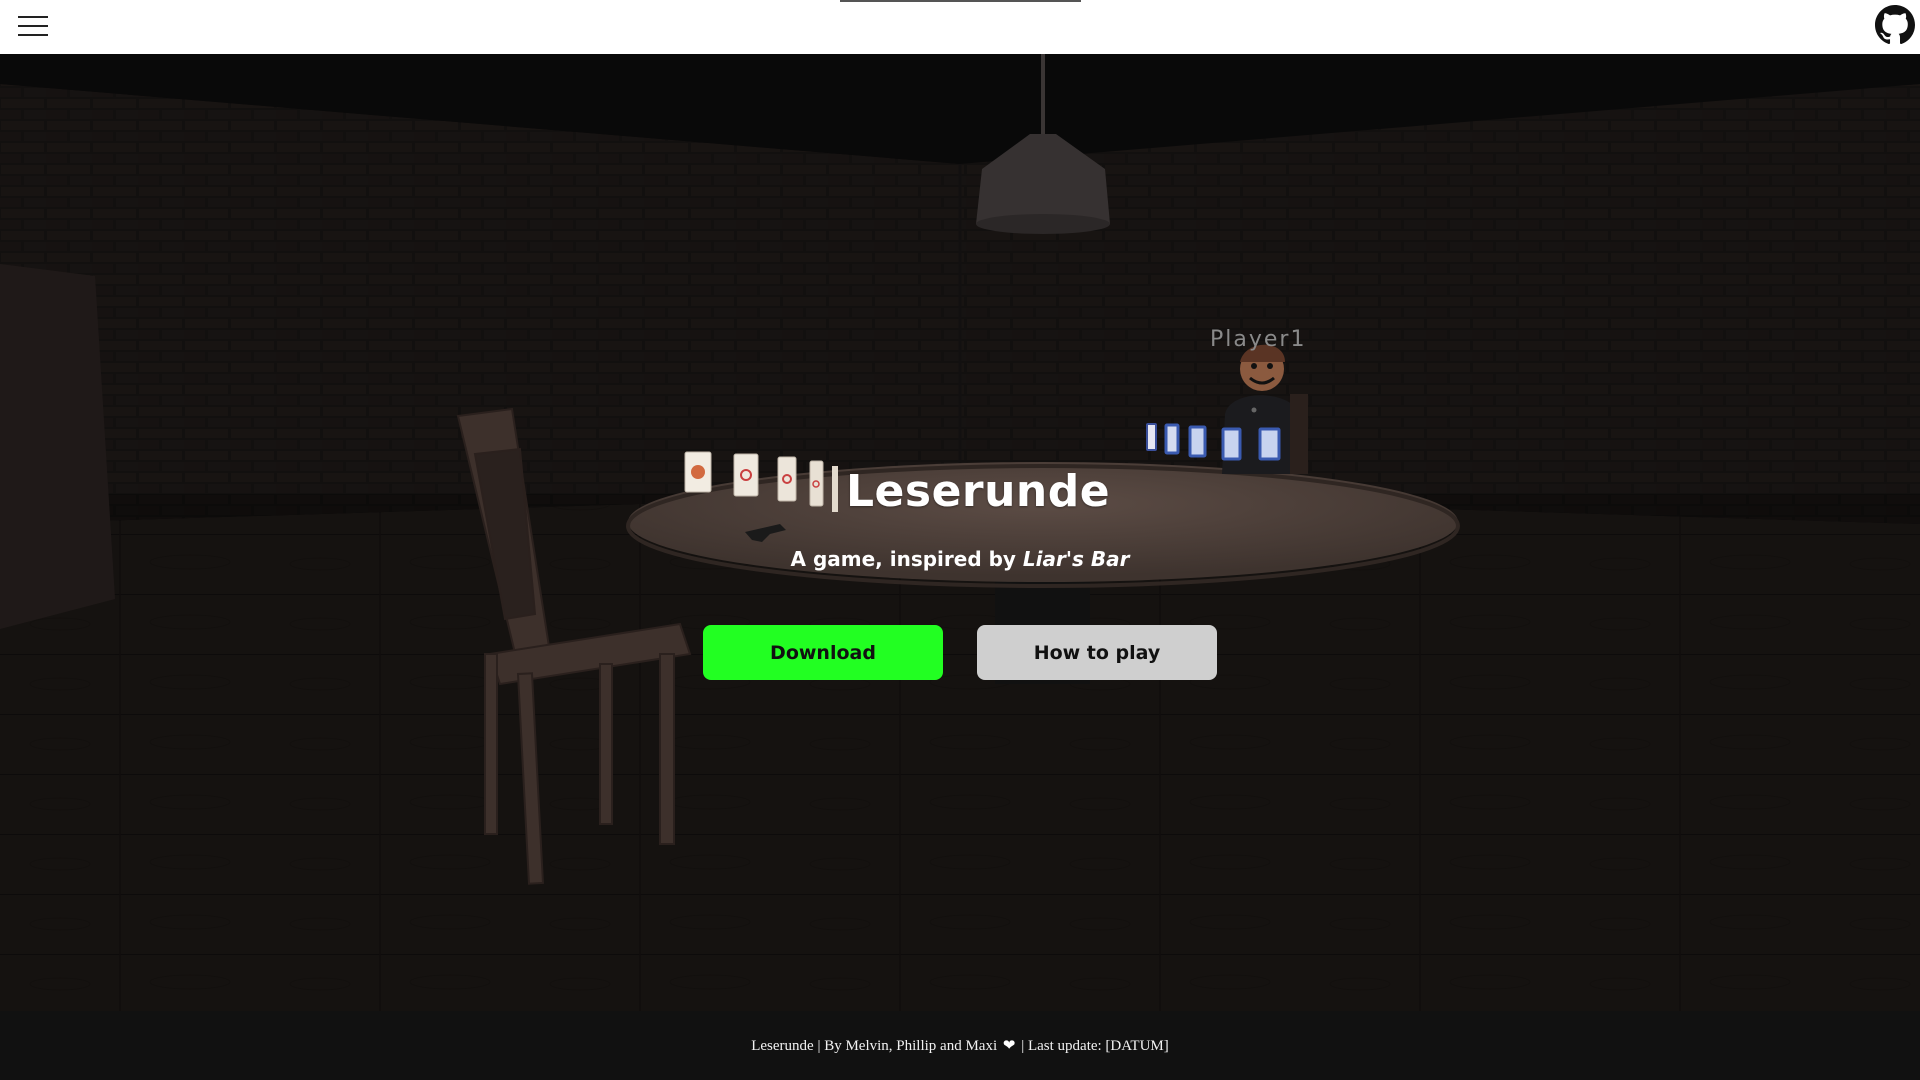  Describe the element at coordinates (1097, 652) in the screenshot. I see `how-to-play-button: How to play` at that location.